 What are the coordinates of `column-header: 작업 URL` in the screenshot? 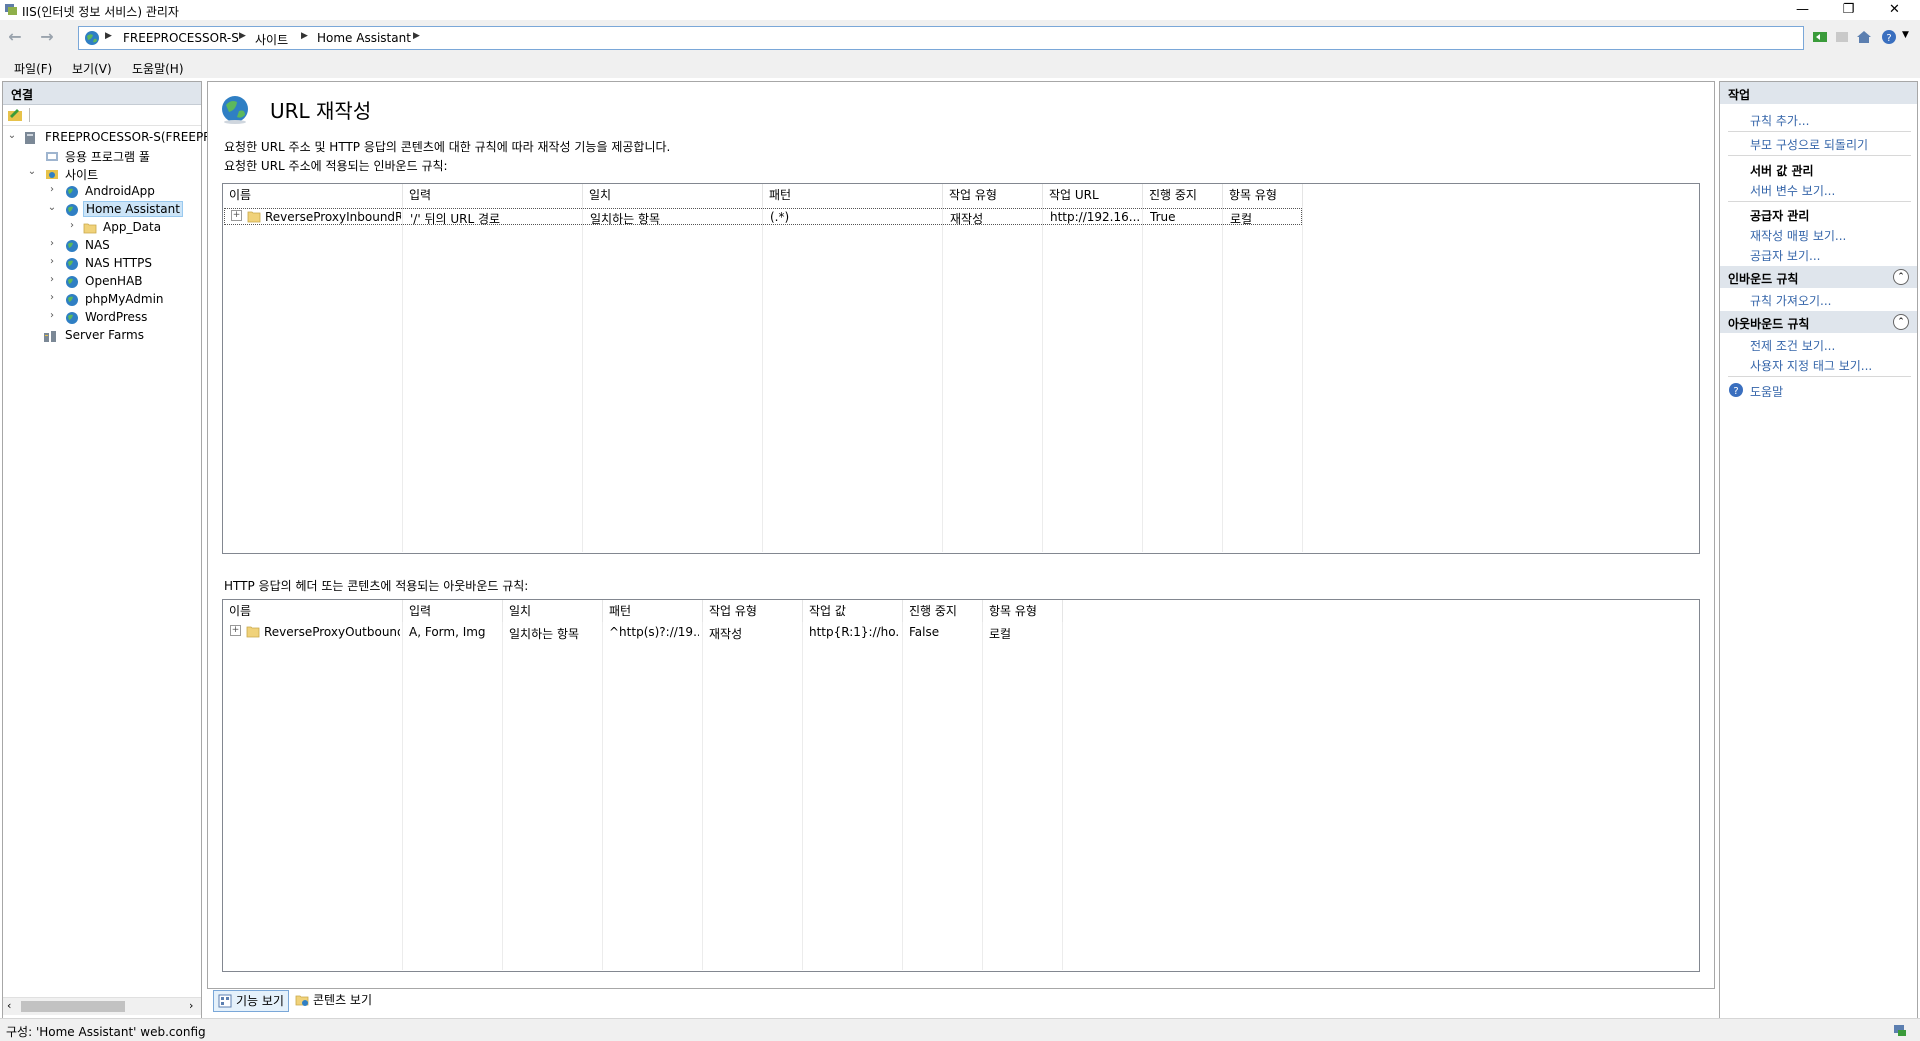 It's located at (1093, 195).